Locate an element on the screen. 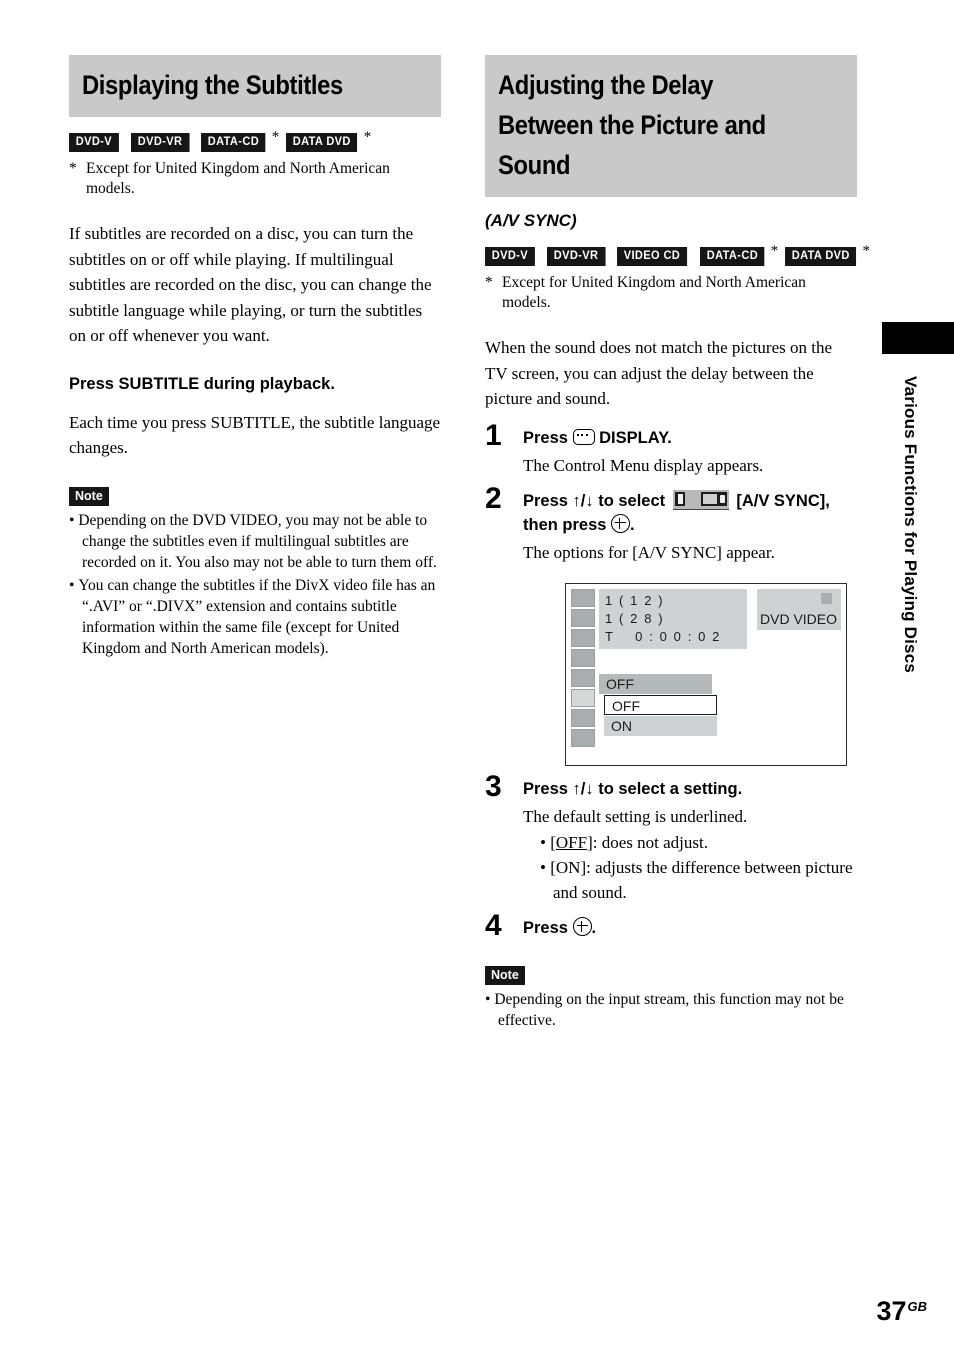 Image resolution: width=954 pixels, height=1352 pixels. step-title-text-after: . is located at coordinates (632, 524).